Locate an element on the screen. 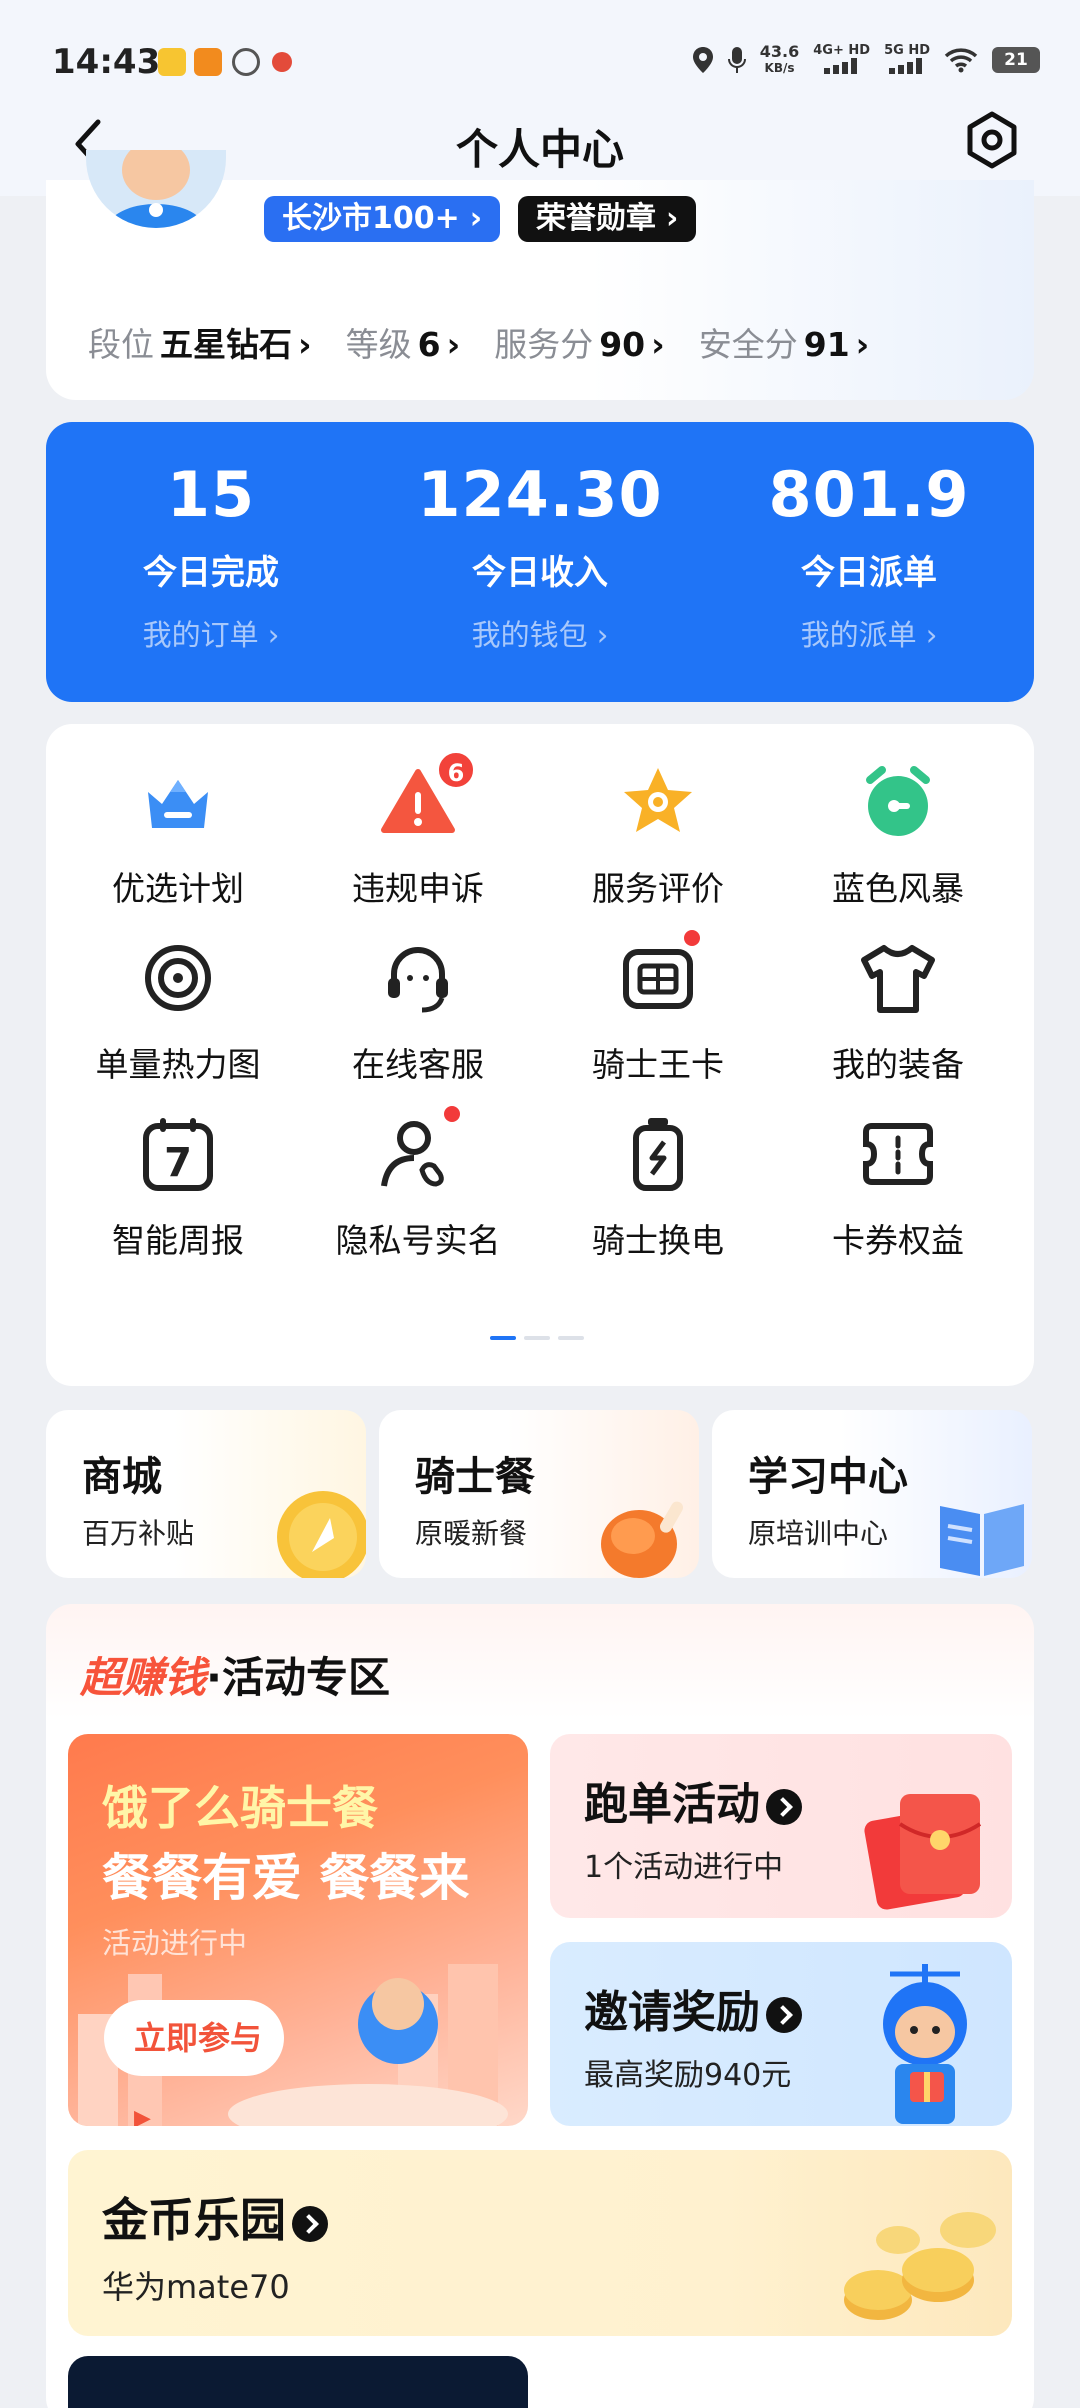  city-rank-badge: 长沙市100+ › is located at coordinates (382, 219).